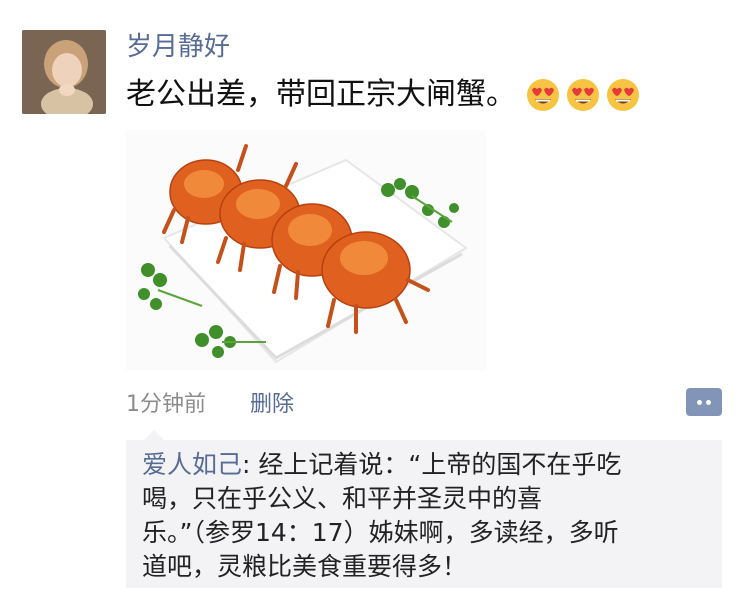 The height and width of the screenshot is (610, 750). I want to click on comment-text-line-3: 乐。”（参罗14：17）姊妹啊，多读经，多听, so click(380, 532).